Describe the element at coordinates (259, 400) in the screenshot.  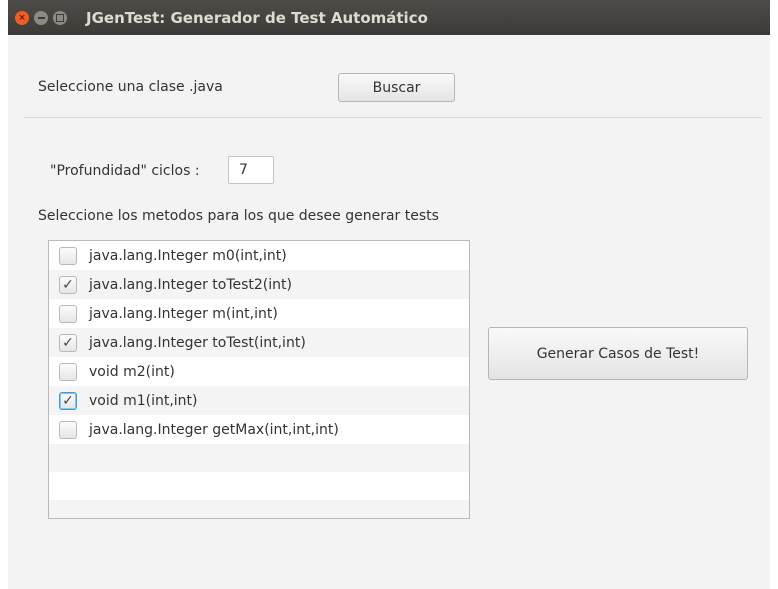
I see `list-item: ✓ void m1(int,int)` at that location.